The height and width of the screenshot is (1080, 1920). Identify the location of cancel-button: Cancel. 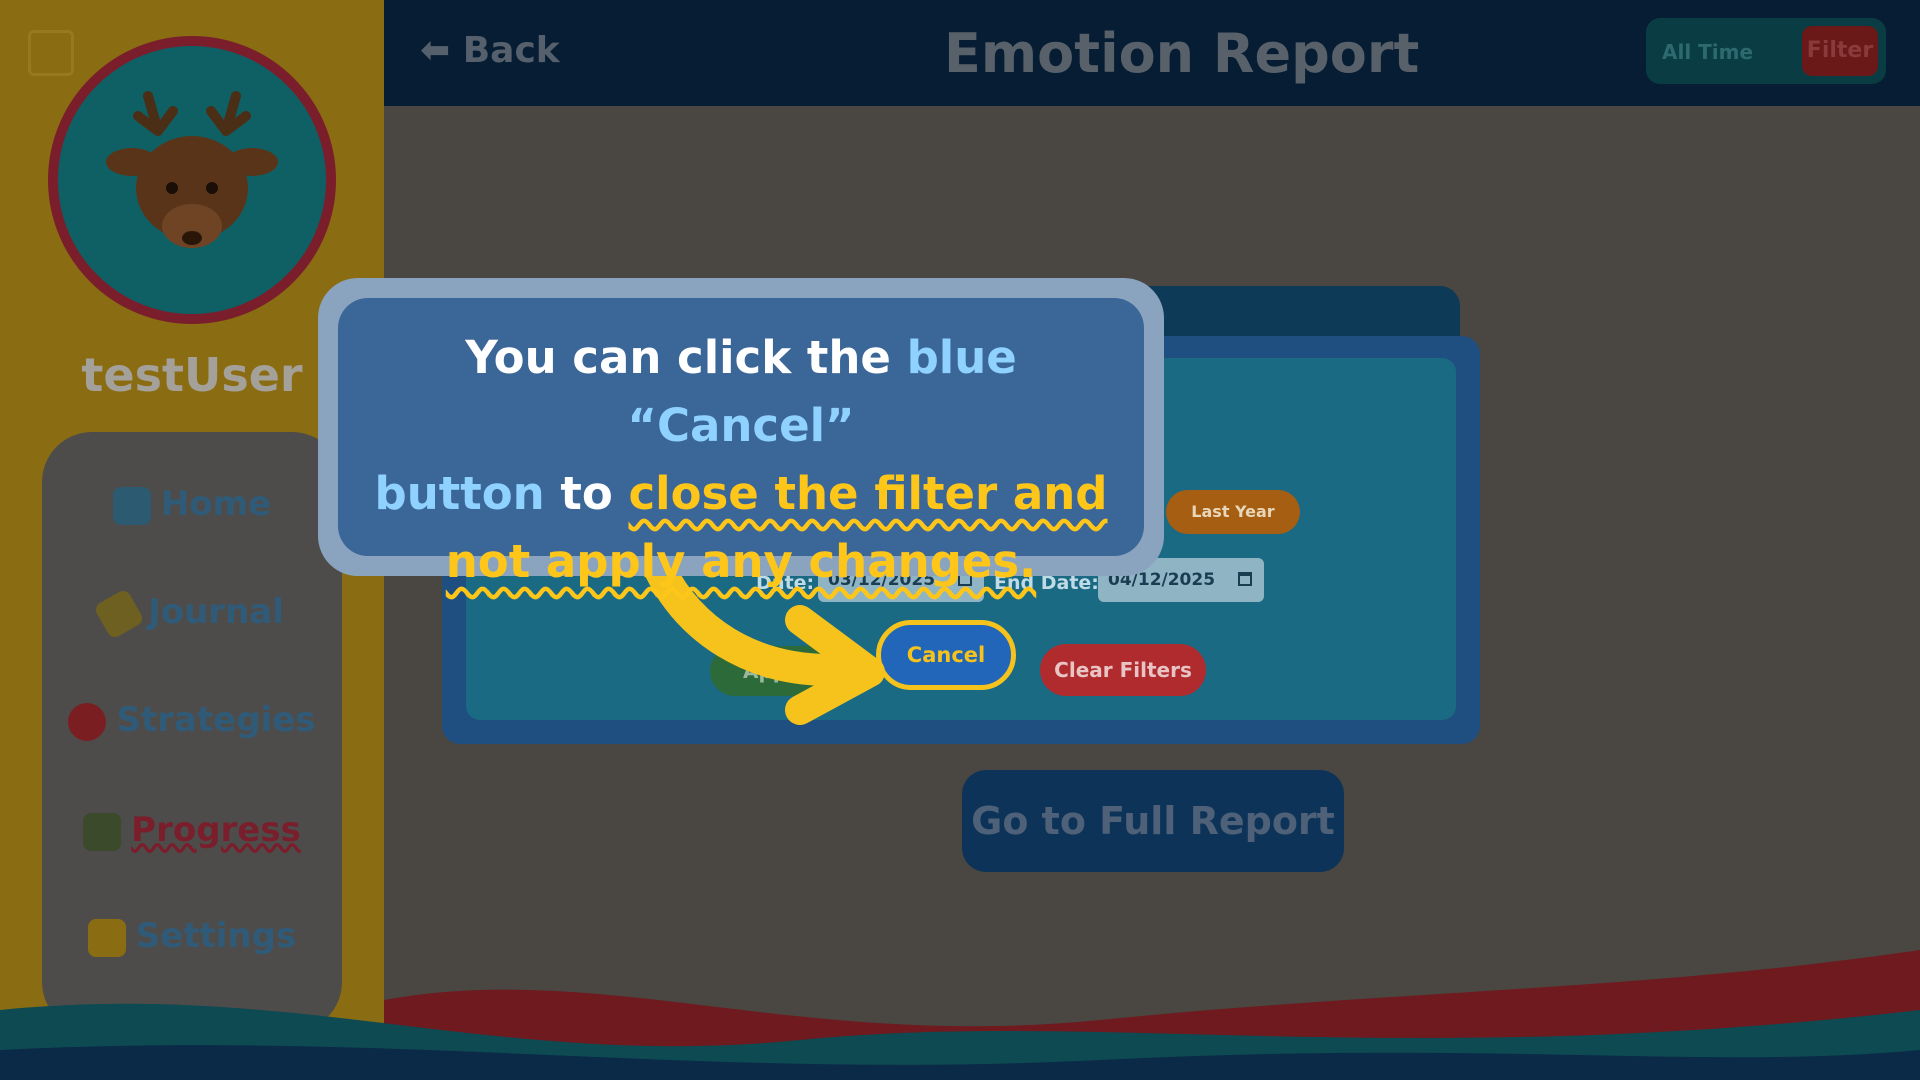
(946, 655).